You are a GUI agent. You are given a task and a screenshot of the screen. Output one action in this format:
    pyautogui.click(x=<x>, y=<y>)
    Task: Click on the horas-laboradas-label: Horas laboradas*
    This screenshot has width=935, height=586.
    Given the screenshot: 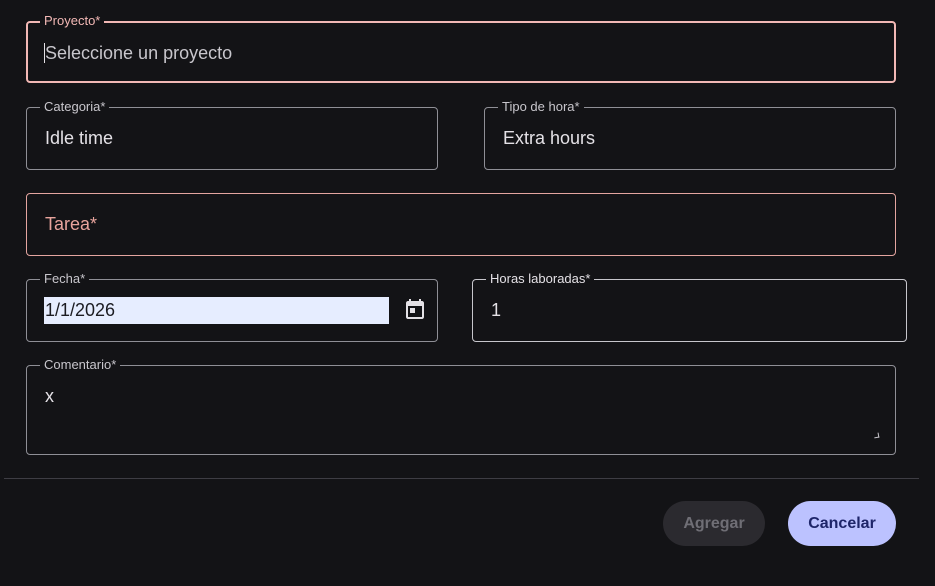 What is the action you would take?
    pyautogui.click(x=540, y=279)
    